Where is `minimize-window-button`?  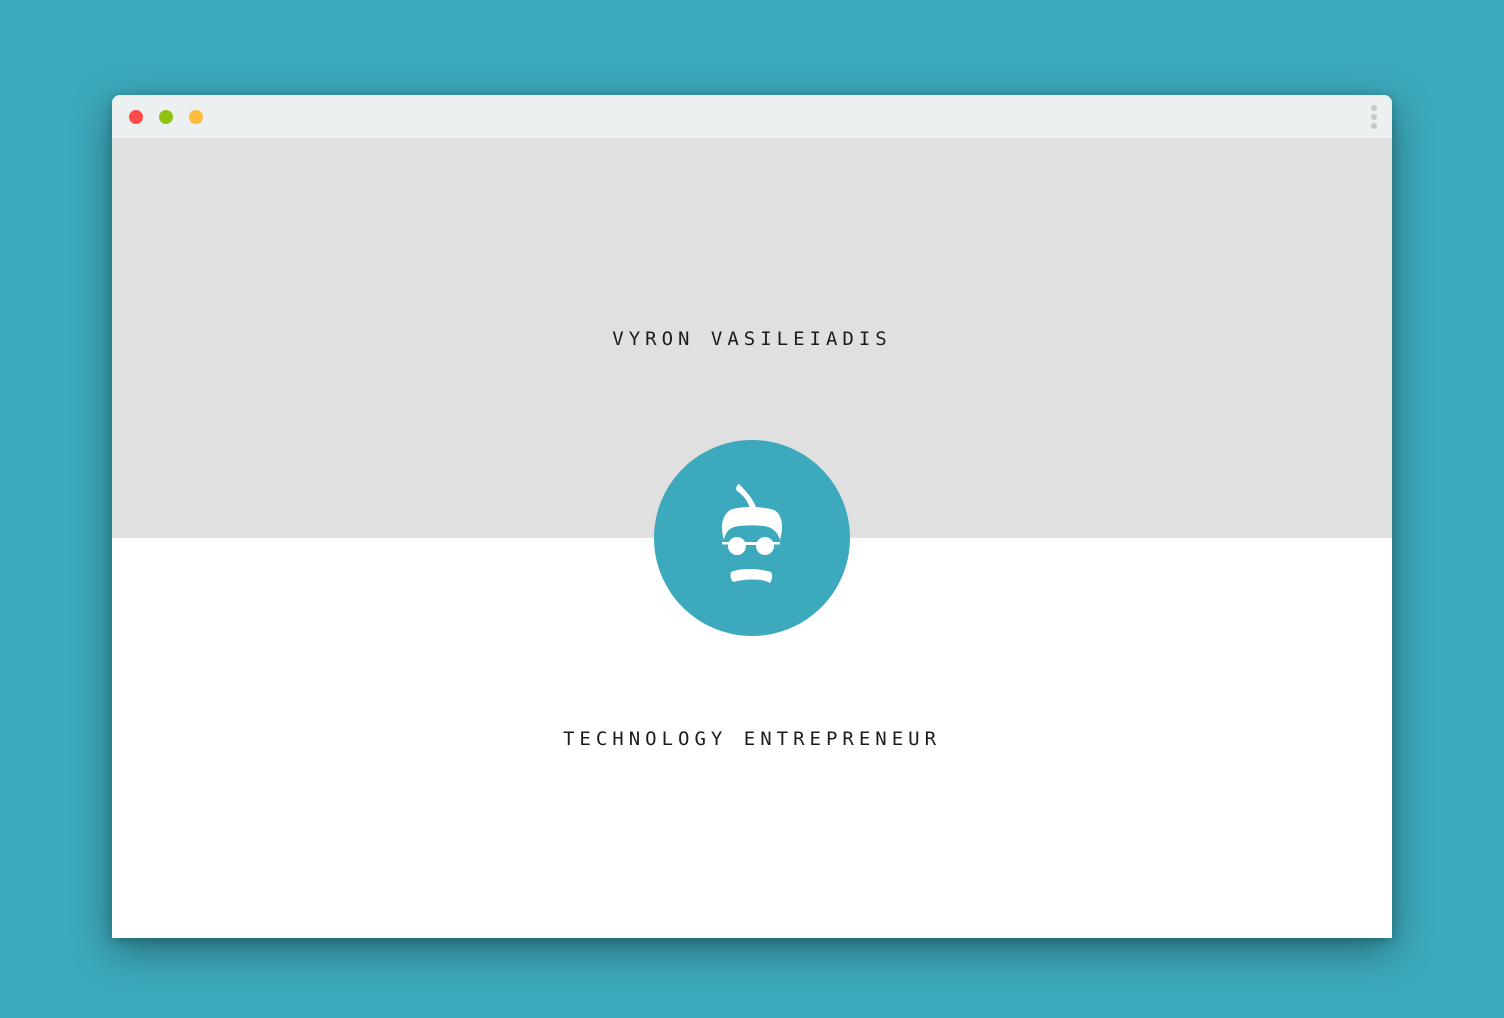 minimize-window-button is located at coordinates (166, 117).